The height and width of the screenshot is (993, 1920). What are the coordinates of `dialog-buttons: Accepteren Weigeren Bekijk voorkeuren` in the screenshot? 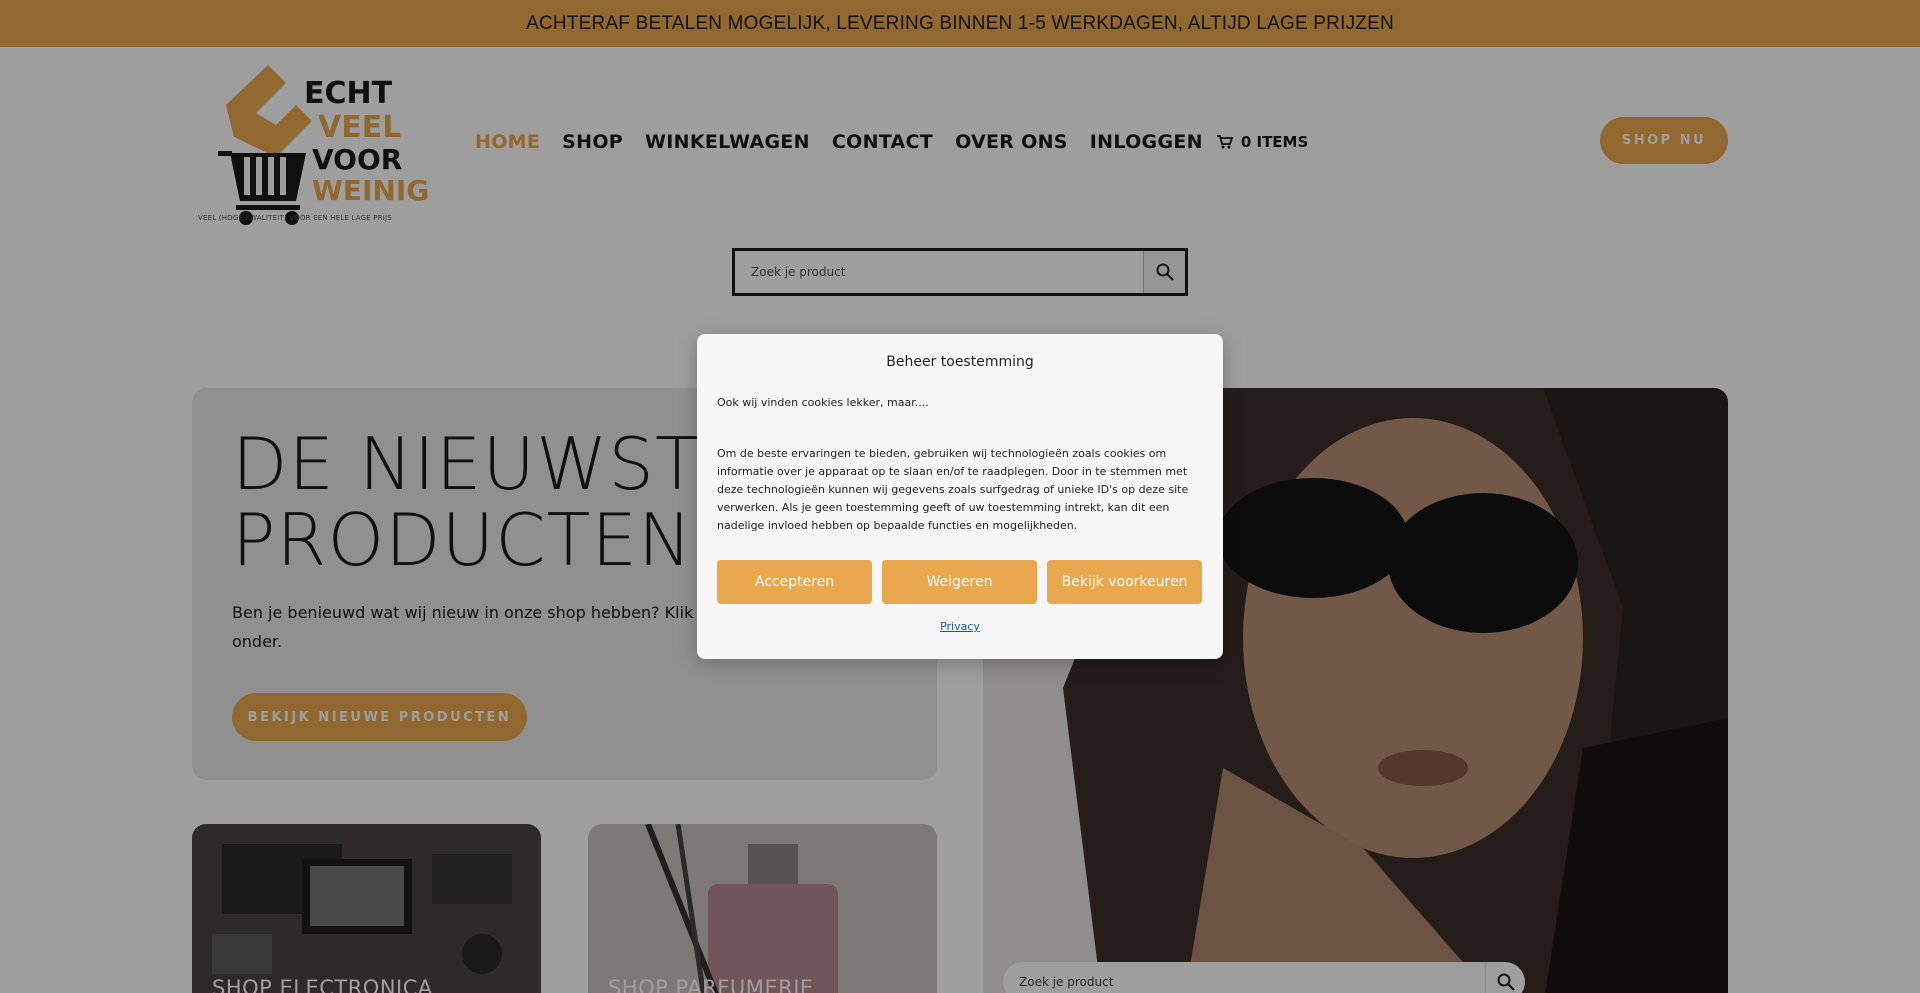 It's located at (959, 582).